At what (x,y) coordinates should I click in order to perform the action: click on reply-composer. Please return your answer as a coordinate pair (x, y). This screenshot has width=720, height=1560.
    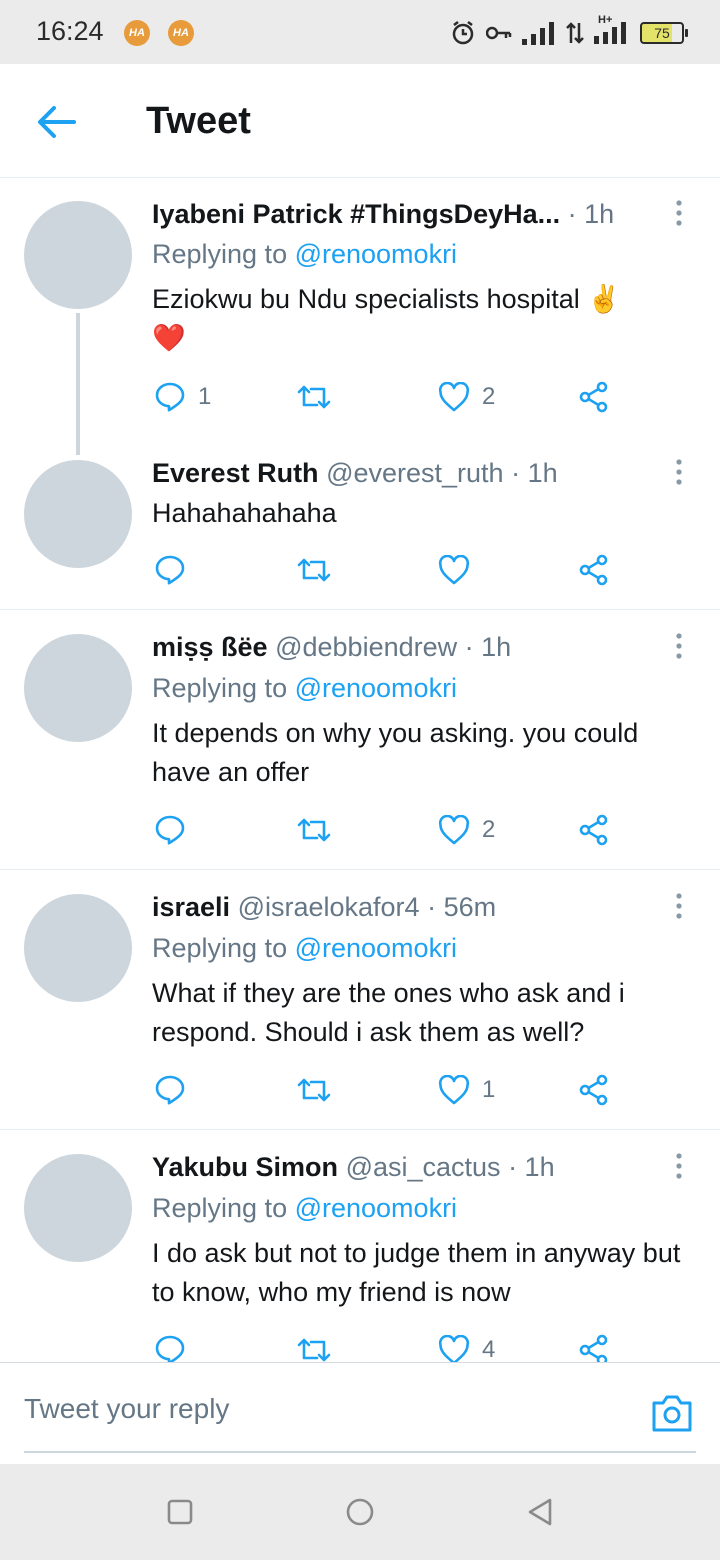
    Looking at the image, I should click on (360, 1413).